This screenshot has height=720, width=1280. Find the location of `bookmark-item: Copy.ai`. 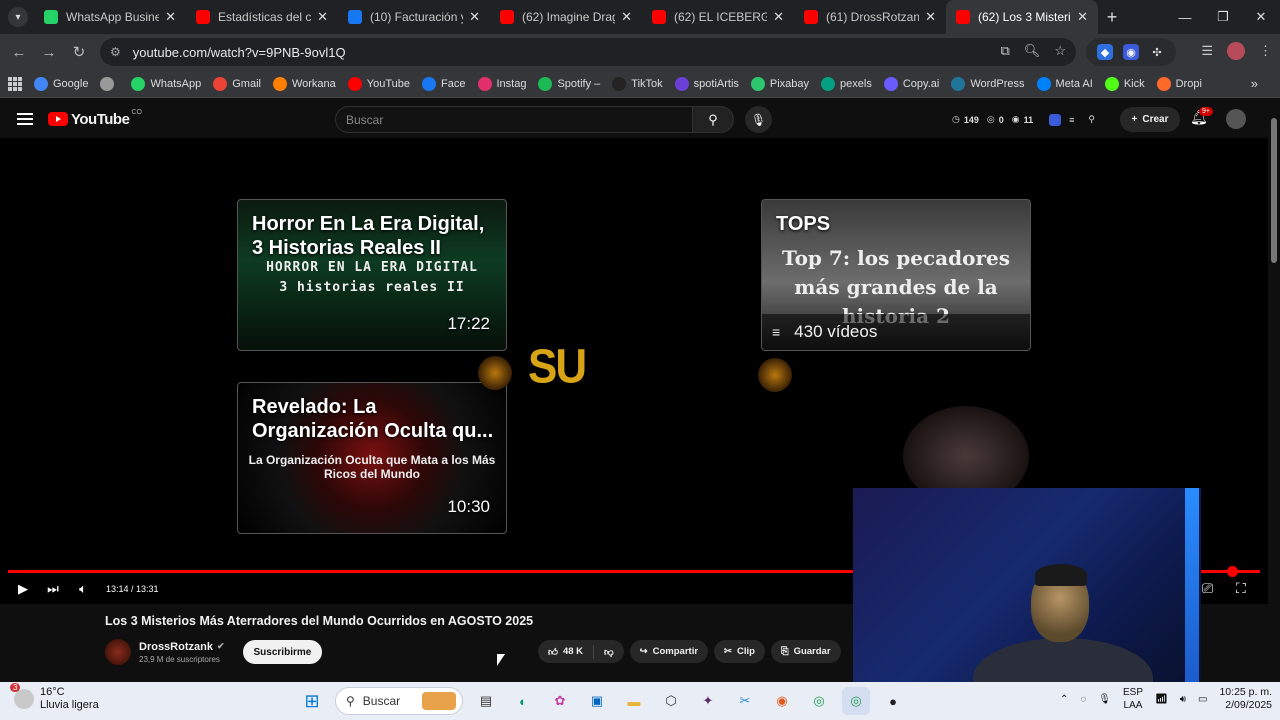

bookmark-item: Copy.ai is located at coordinates (911, 83).